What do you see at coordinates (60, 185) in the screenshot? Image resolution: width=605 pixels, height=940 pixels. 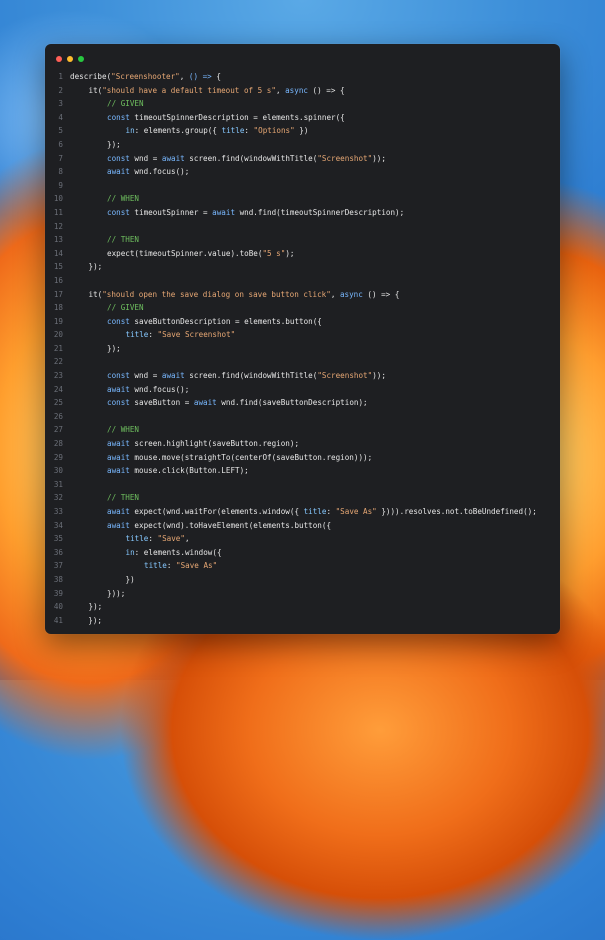 I see `line-number: 9` at bounding box center [60, 185].